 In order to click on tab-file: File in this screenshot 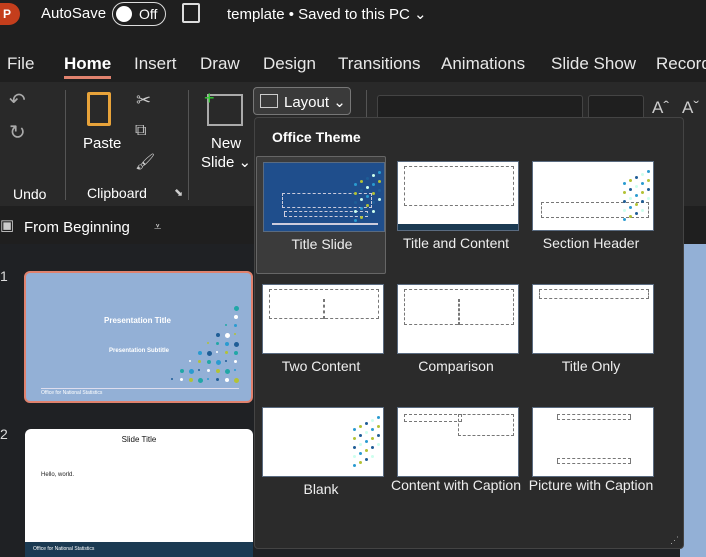, I will do `click(20, 64)`.